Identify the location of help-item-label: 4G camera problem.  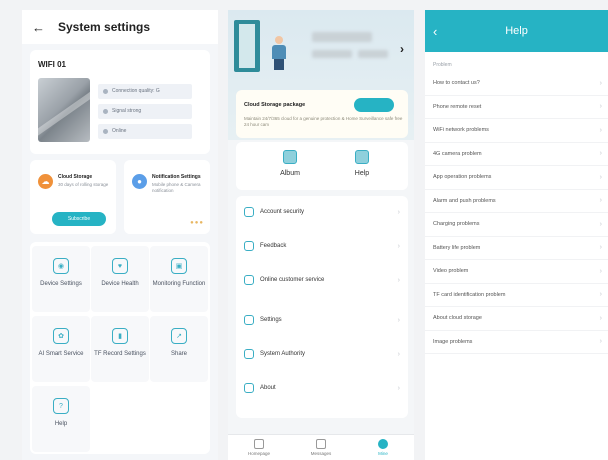
(457, 153).